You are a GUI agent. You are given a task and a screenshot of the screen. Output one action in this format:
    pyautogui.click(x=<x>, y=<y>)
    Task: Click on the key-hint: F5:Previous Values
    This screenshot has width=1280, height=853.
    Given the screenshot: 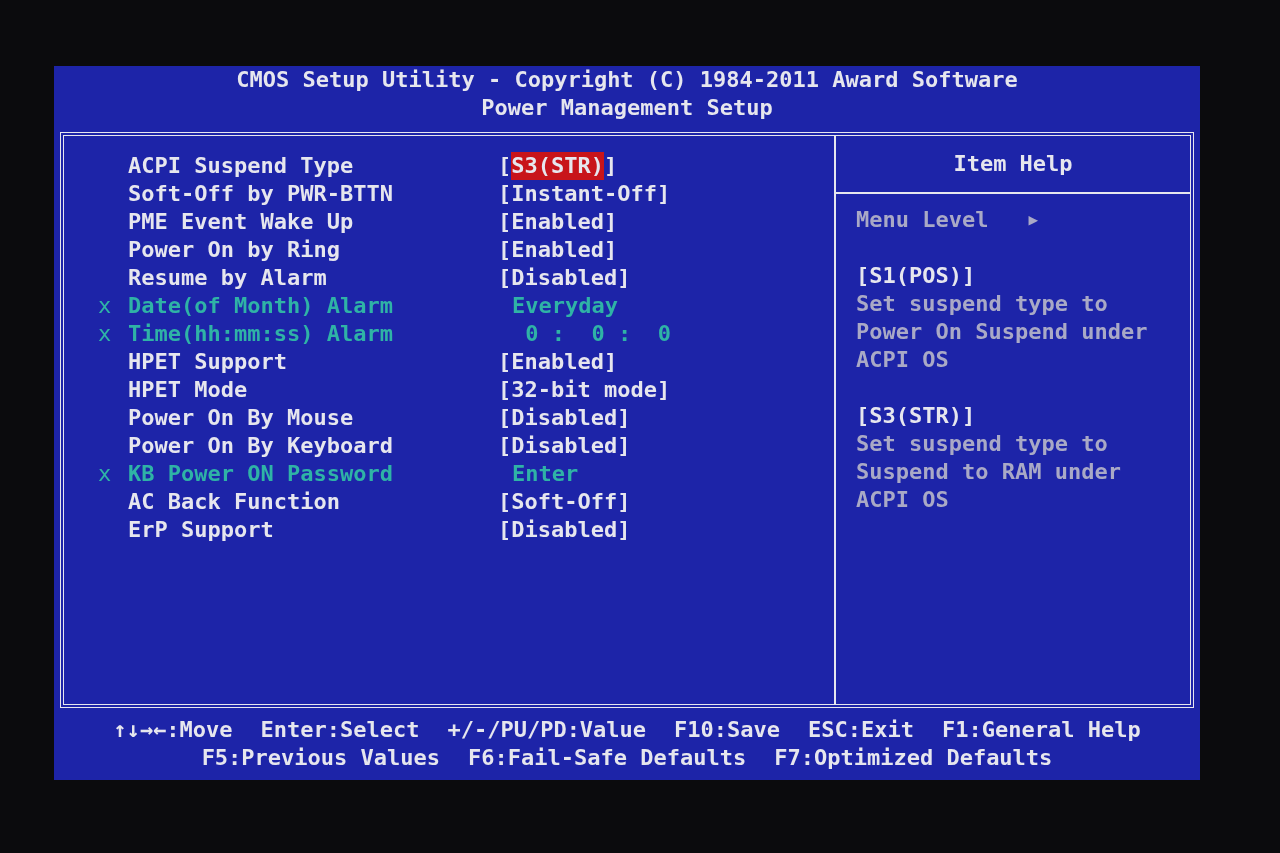 What is the action you would take?
    pyautogui.click(x=321, y=758)
    